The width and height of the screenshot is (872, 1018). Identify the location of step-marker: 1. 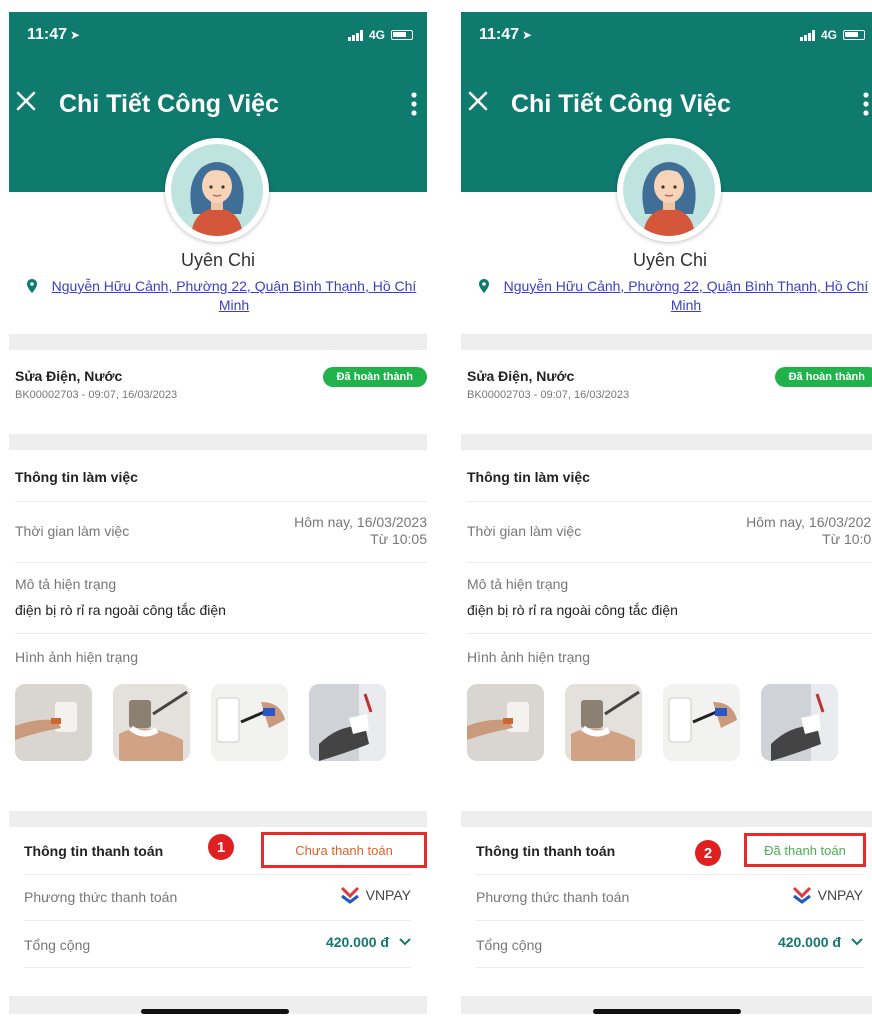
(221, 847).